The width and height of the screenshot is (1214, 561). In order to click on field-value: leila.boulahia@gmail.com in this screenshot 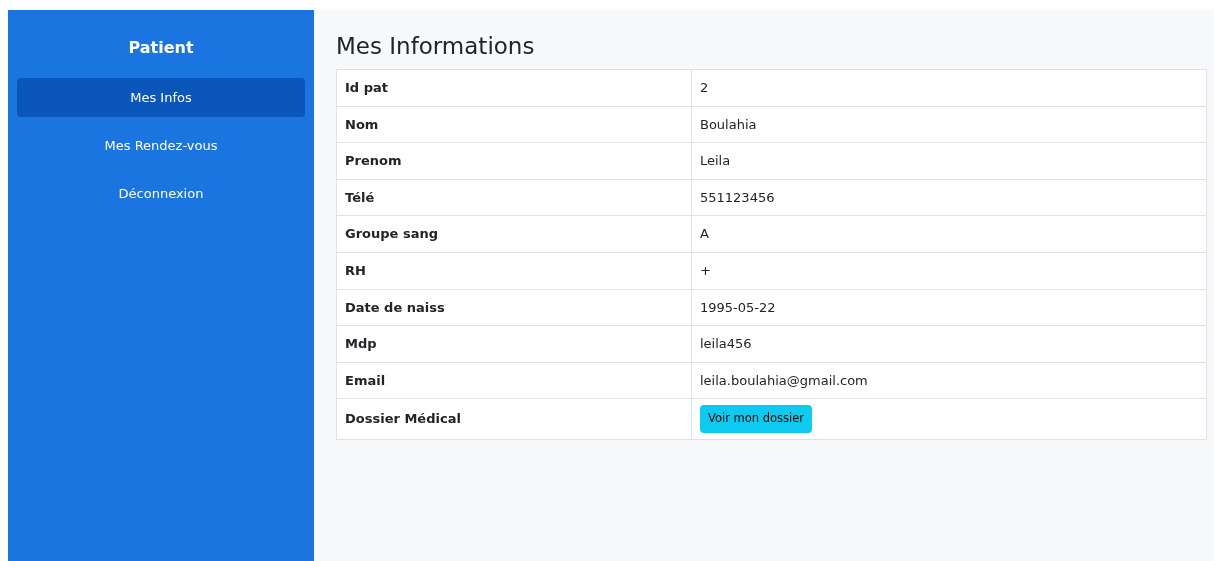, I will do `click(784, 380)`.